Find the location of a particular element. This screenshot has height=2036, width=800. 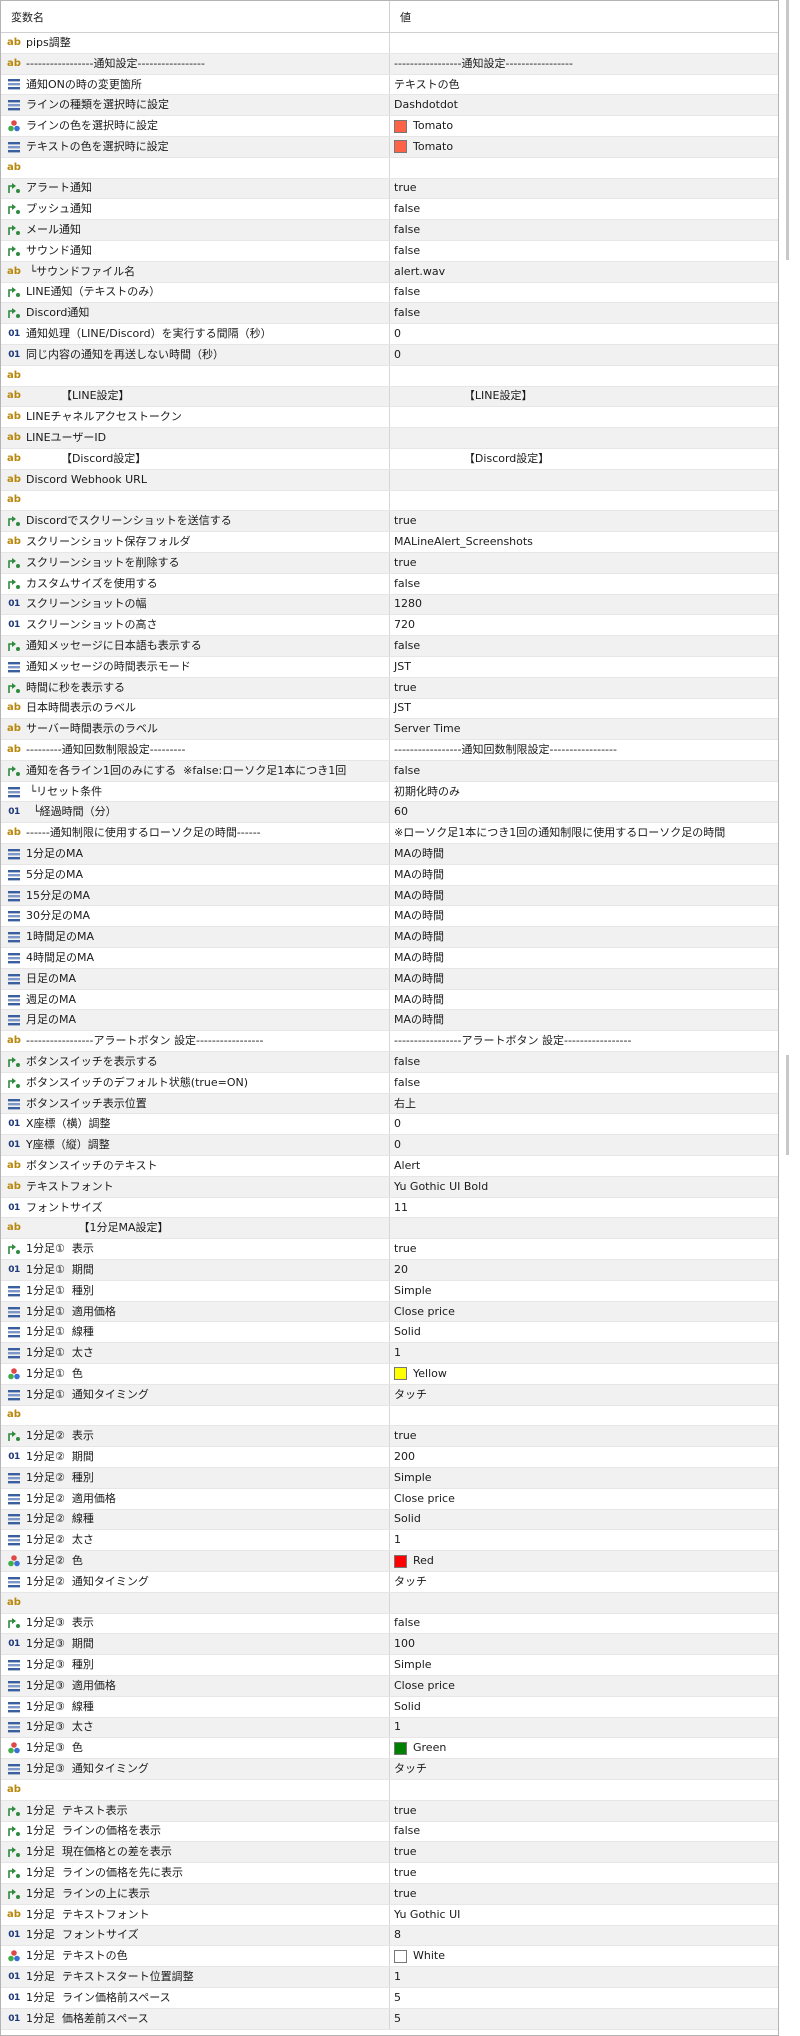

table-row: 1時間足のMA MAの時間 is located at coordinates (389, 938).